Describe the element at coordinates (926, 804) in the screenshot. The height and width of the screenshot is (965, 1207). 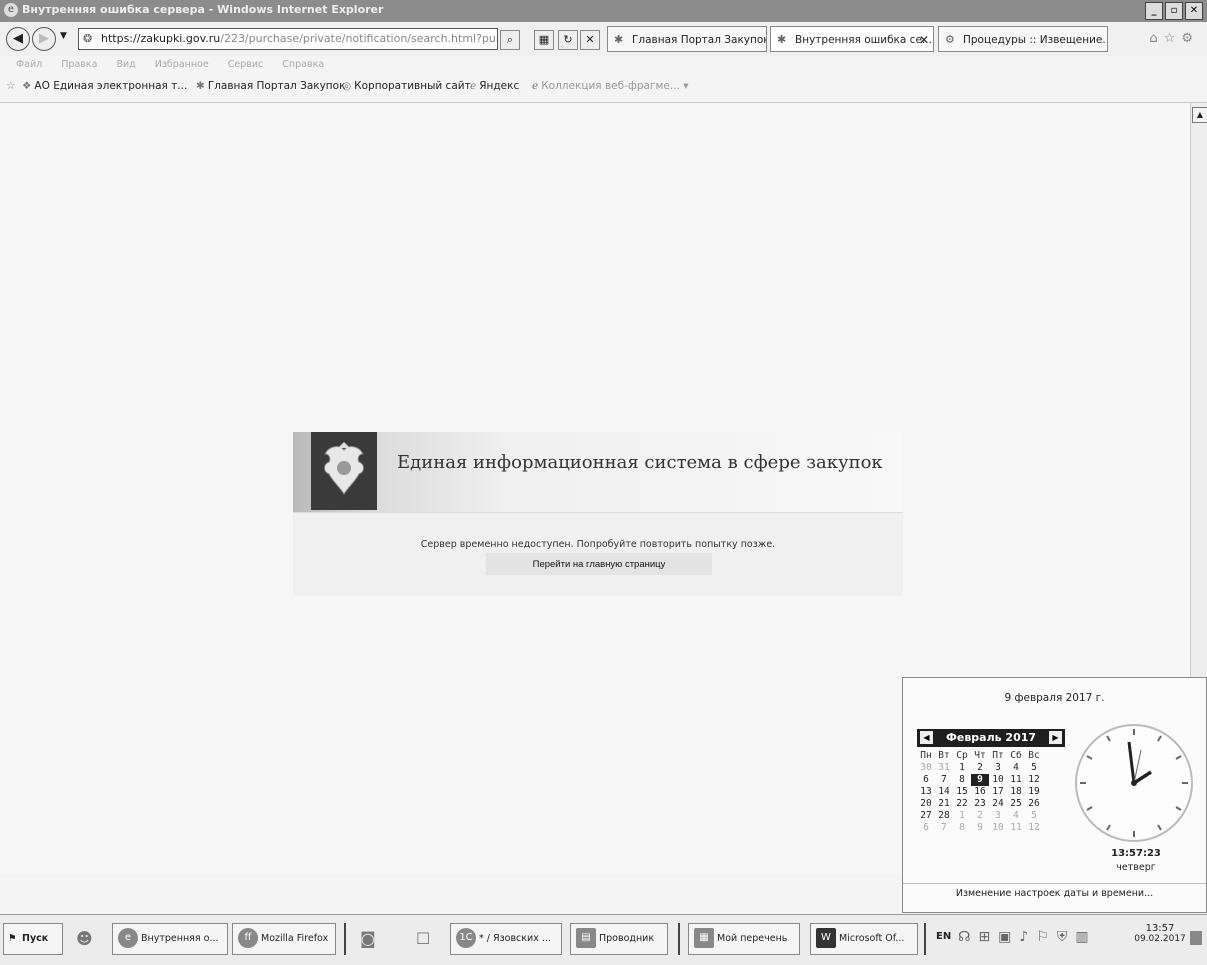
I see `calendar-day: 20` at that location.